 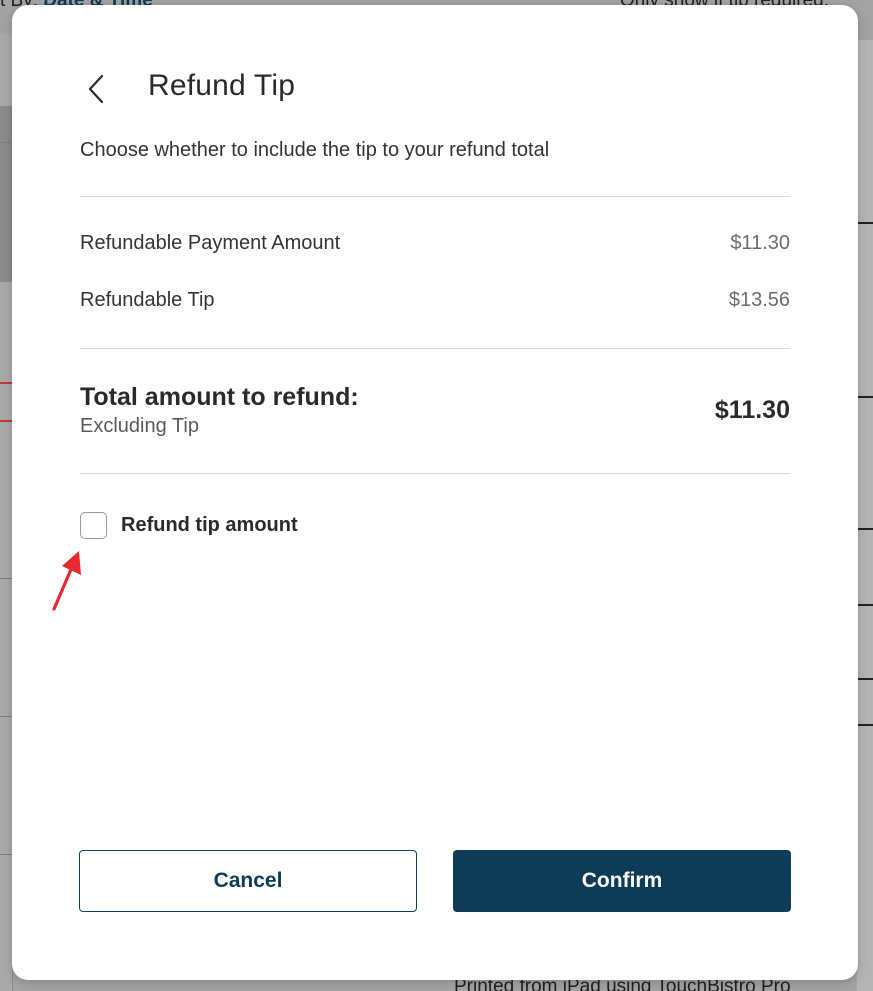 What do you see at coordinates (248, 881) in the screenshot?
I see `cancel-button: Cancel` at bounding box center [248, 881].